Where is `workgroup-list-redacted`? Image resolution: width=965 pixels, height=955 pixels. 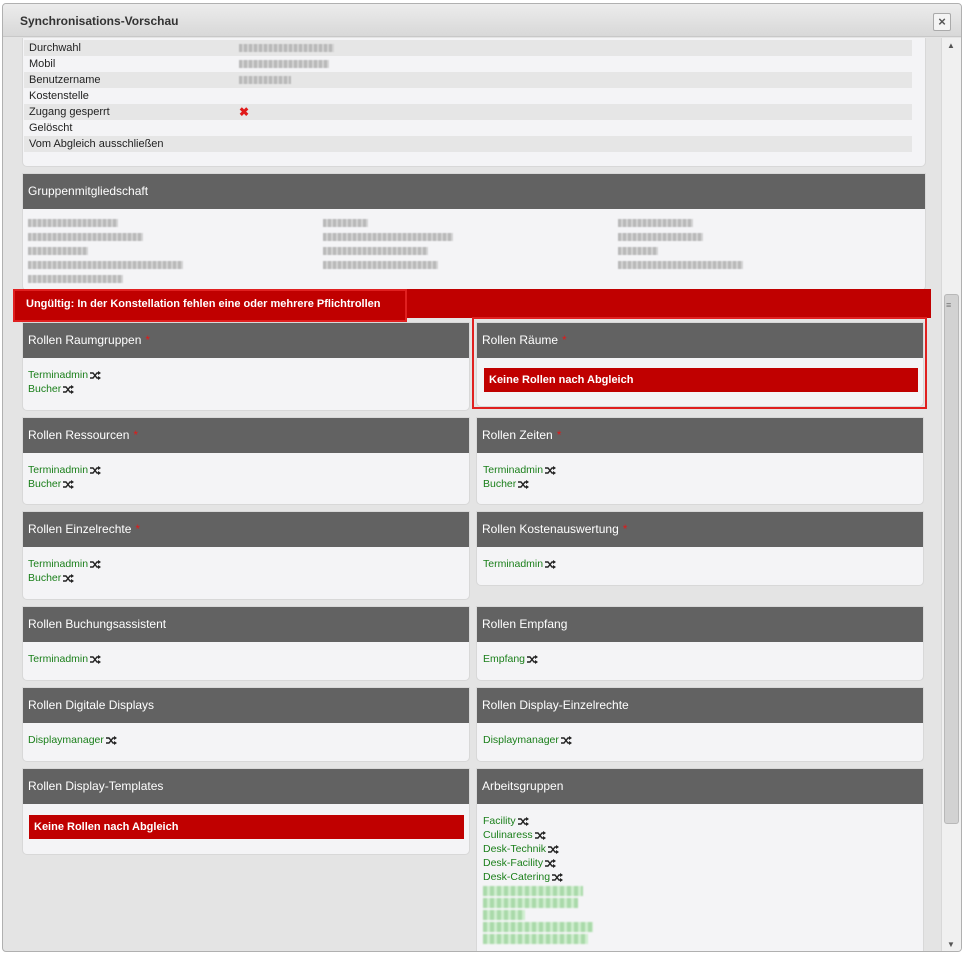 workgroup-list-redacted is located at coordinates (700, 915).